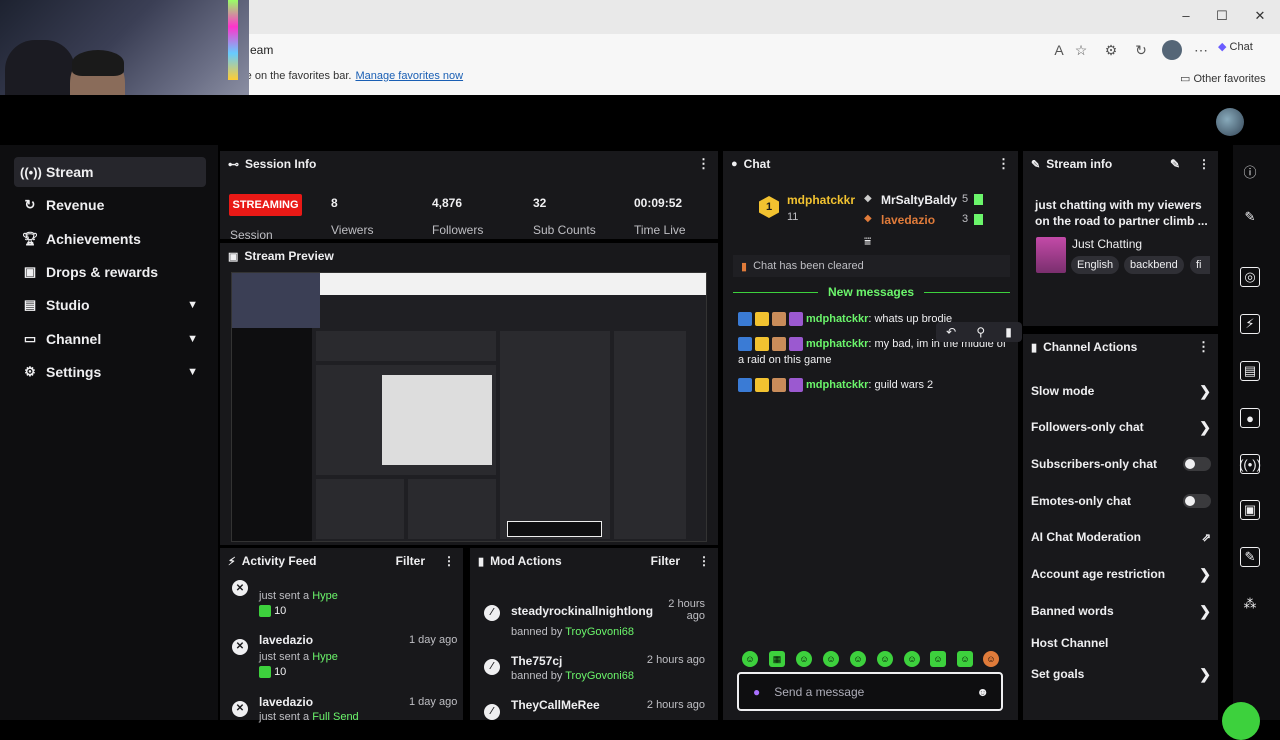 This screenshot has height=740, width=1280. What do you see at coordinates (1172, 50) in the screenshot?
I see `profile-avatar-icon` at bounding box center [1172, 50].